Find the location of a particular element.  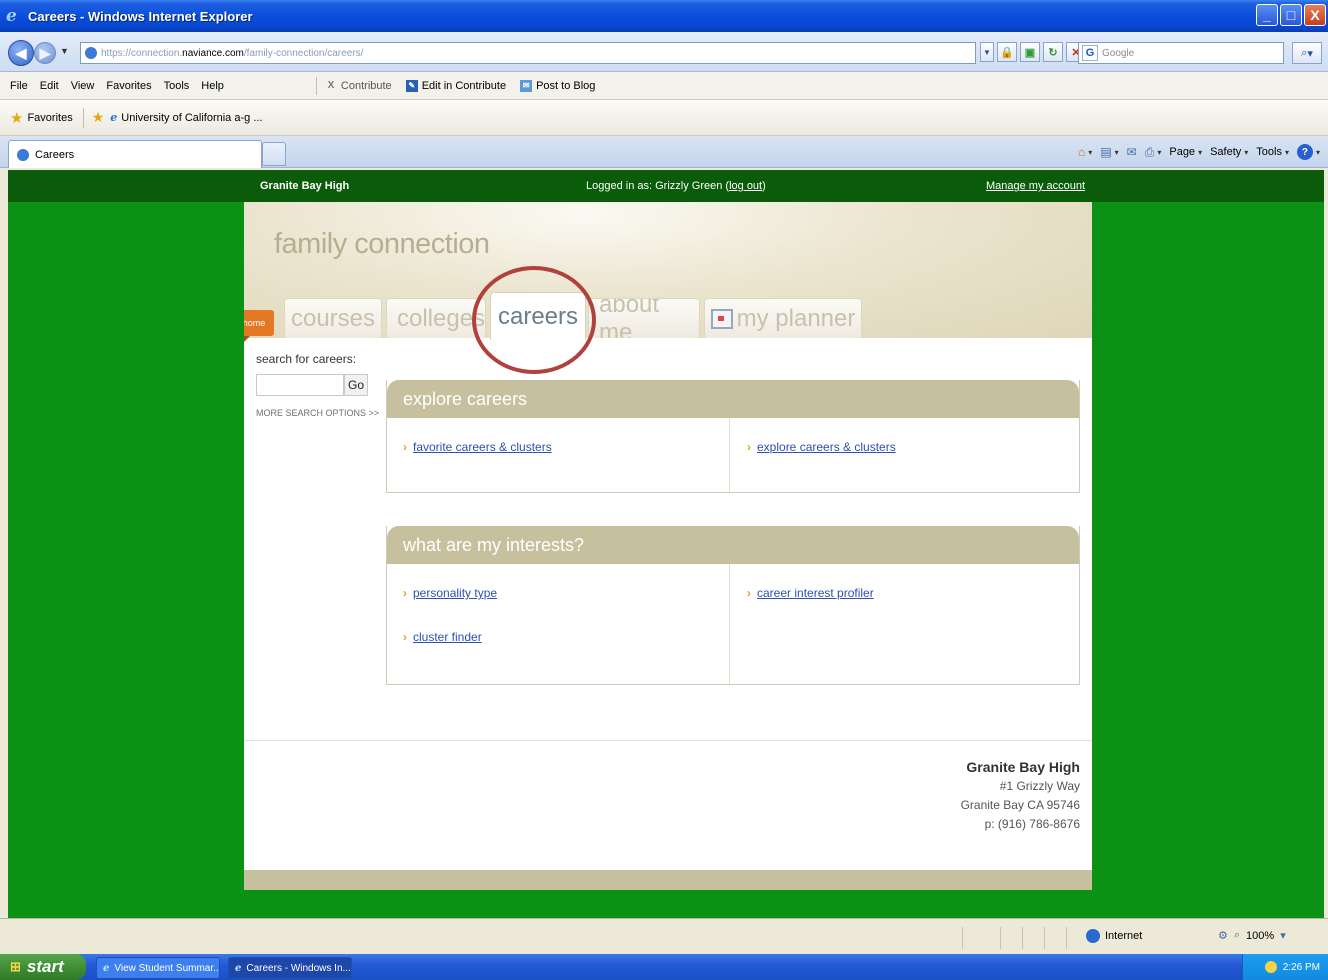

explore-careers-link: explore careers & clusters is located at coordinates (826, 447).